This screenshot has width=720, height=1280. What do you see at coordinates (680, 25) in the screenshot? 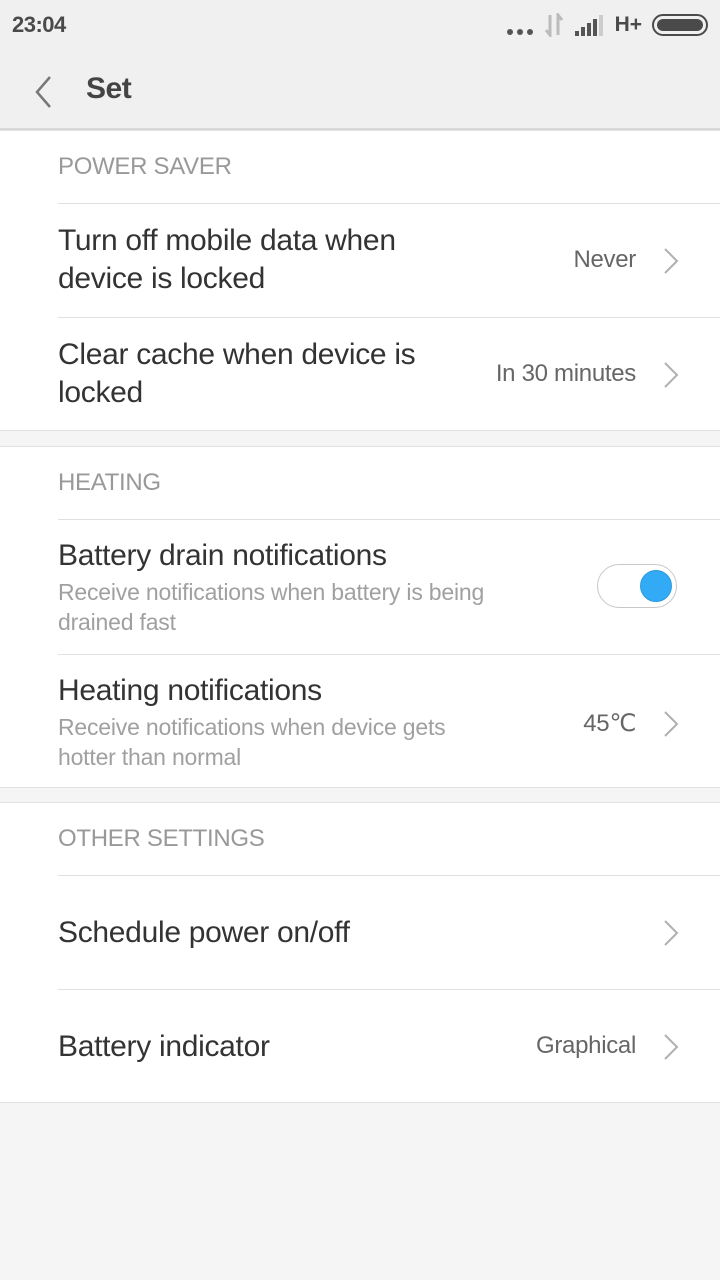
I see `battery-icon` at bounding box center [680, 25].